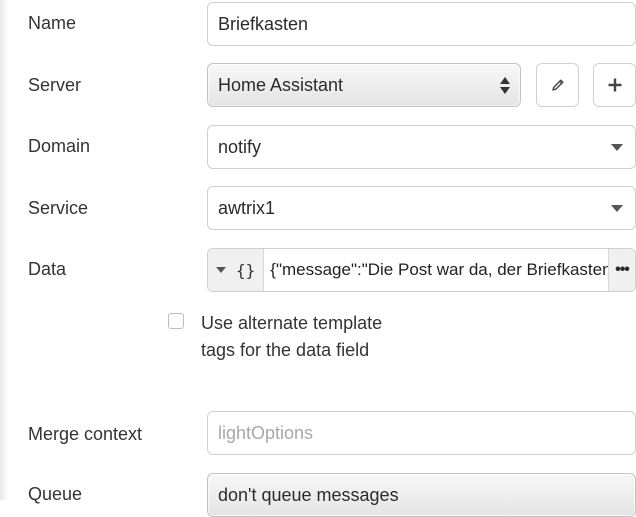 The image size is (636, 517). Describe the element at coordinates (421, 147) in the screenshot. I see `domain-select: notify` at that location.